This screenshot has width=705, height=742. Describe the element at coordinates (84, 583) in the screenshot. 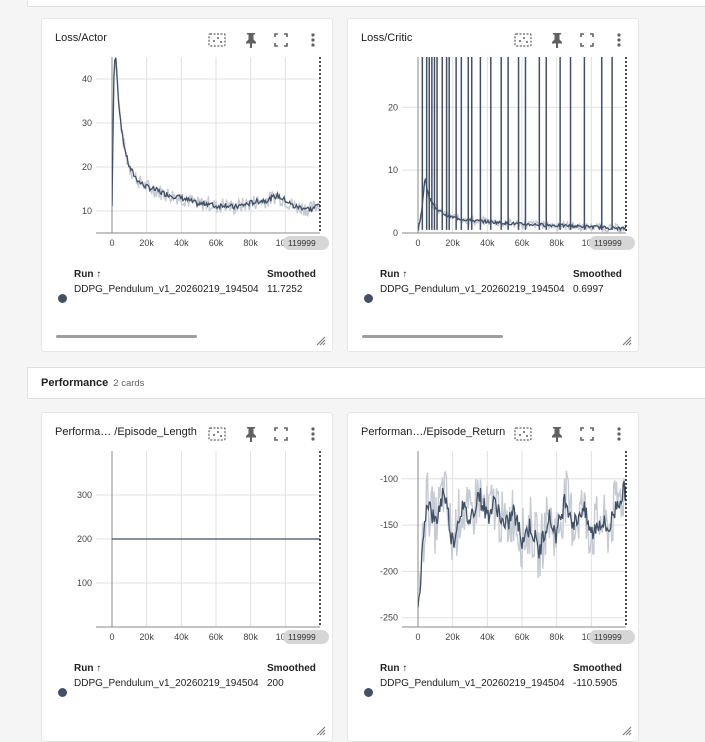

I see `y-tick-label: 100` at that location.